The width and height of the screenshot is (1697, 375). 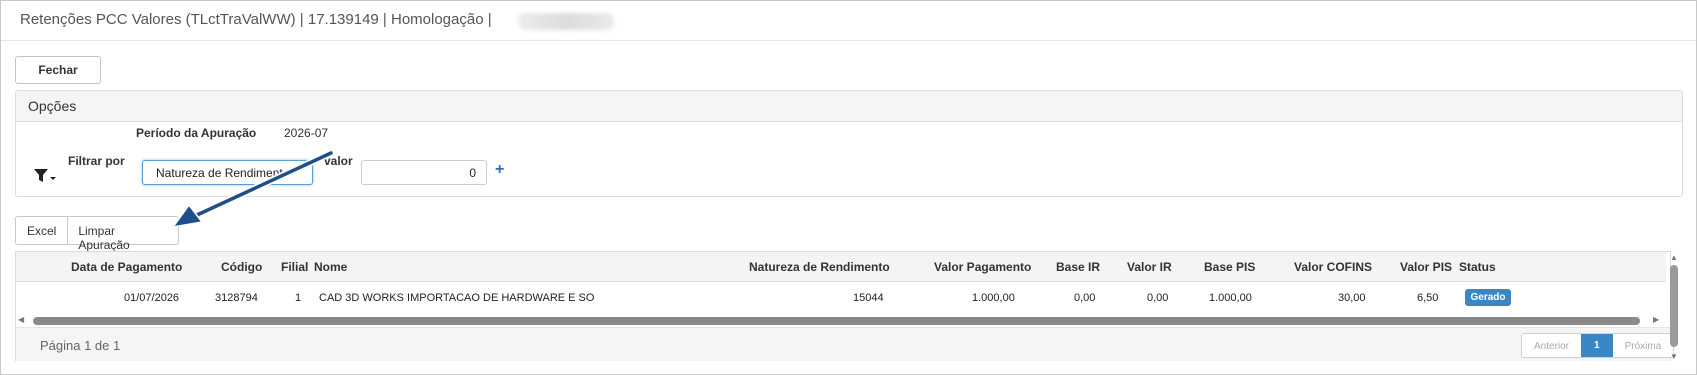 What do you see at coordinates (1426, 267) in the screenshot?
I see `column-header: Valor PIS` at bounding box center [1426, 267].